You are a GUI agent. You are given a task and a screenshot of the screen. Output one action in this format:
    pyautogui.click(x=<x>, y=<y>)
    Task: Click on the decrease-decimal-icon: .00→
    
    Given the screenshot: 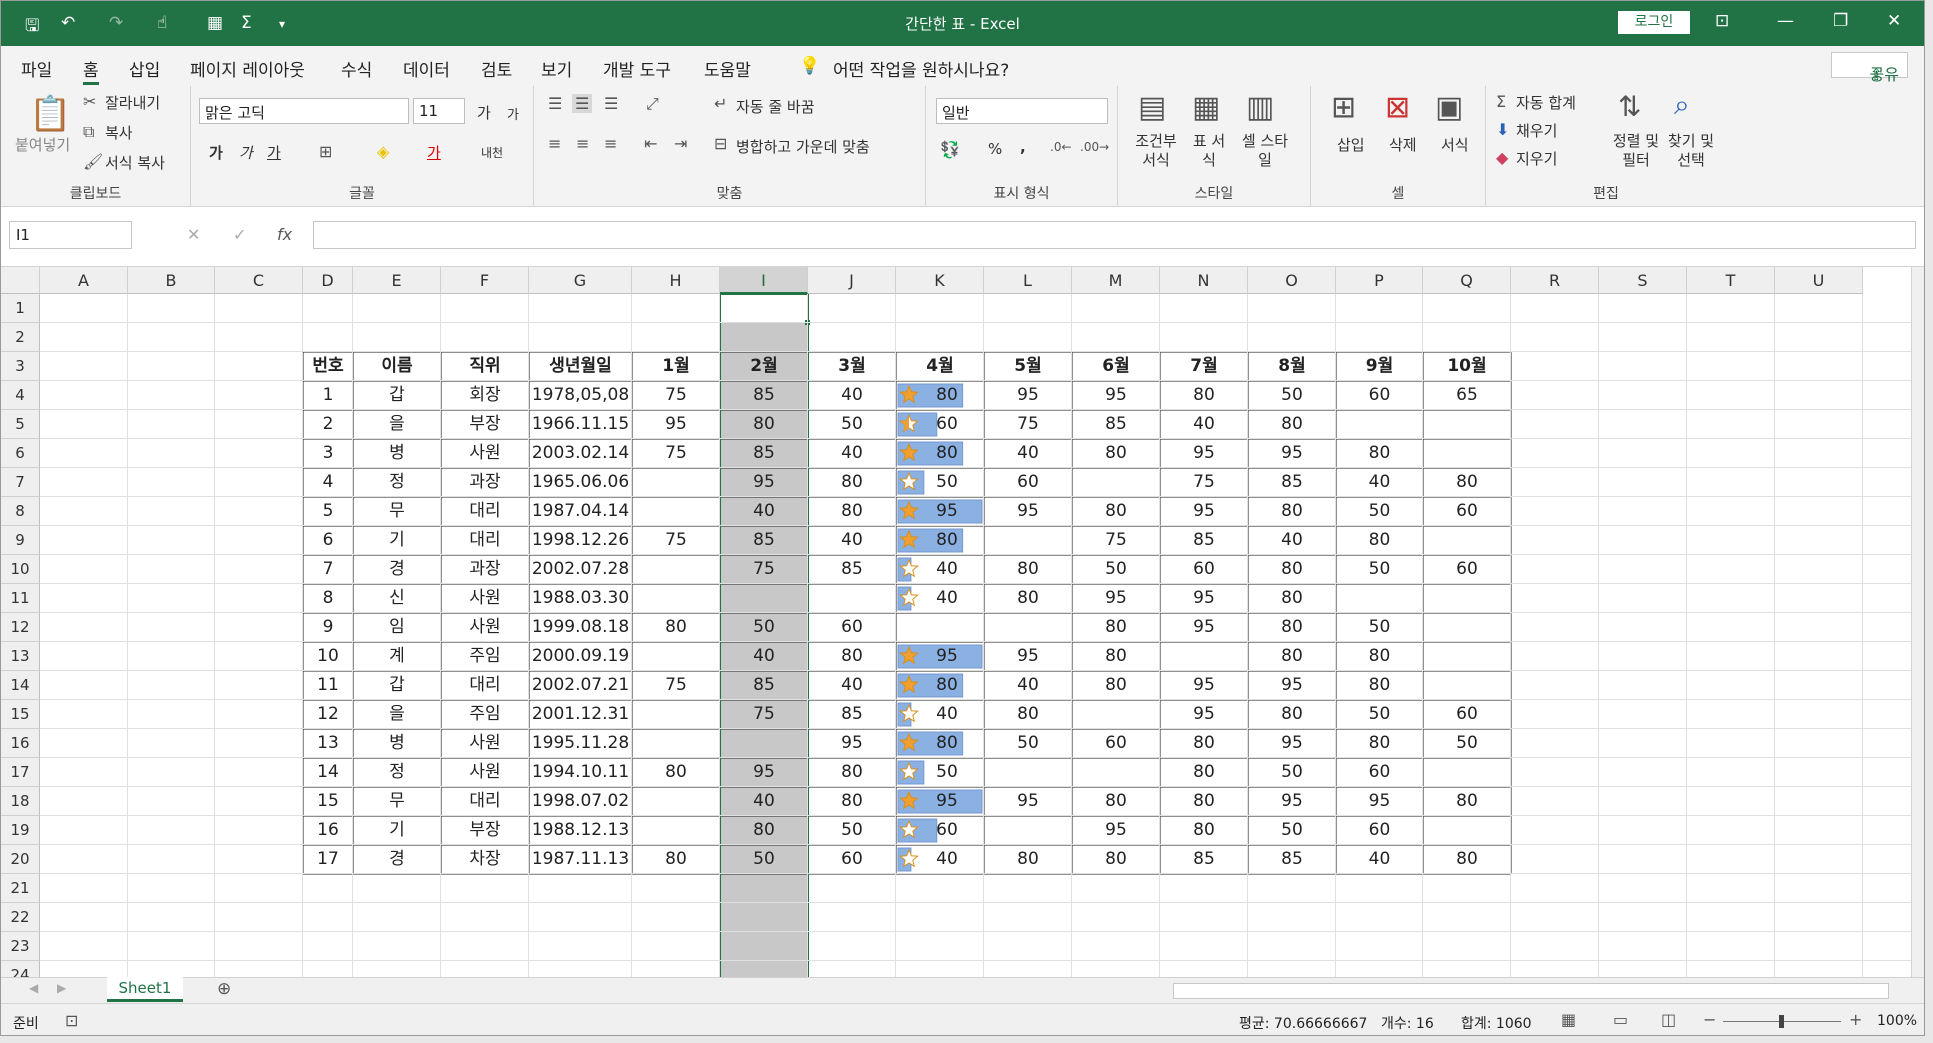 What is the action you would take?
    pyautogui.click(x=1094, y=147)
    